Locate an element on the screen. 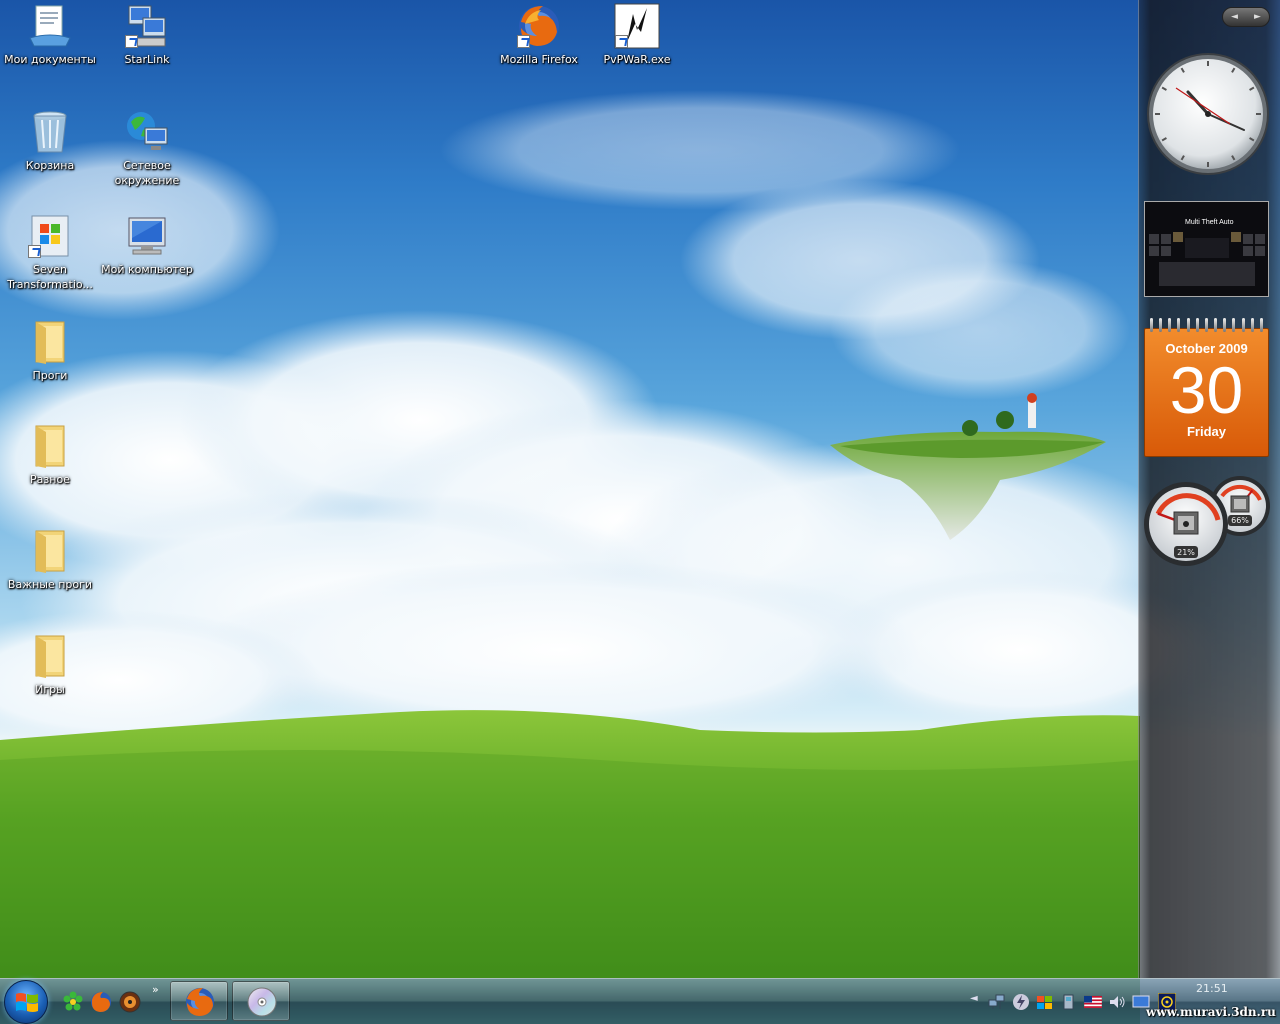  desktop-icon-folder-igry: Игры is located at coordinates (50, 664).